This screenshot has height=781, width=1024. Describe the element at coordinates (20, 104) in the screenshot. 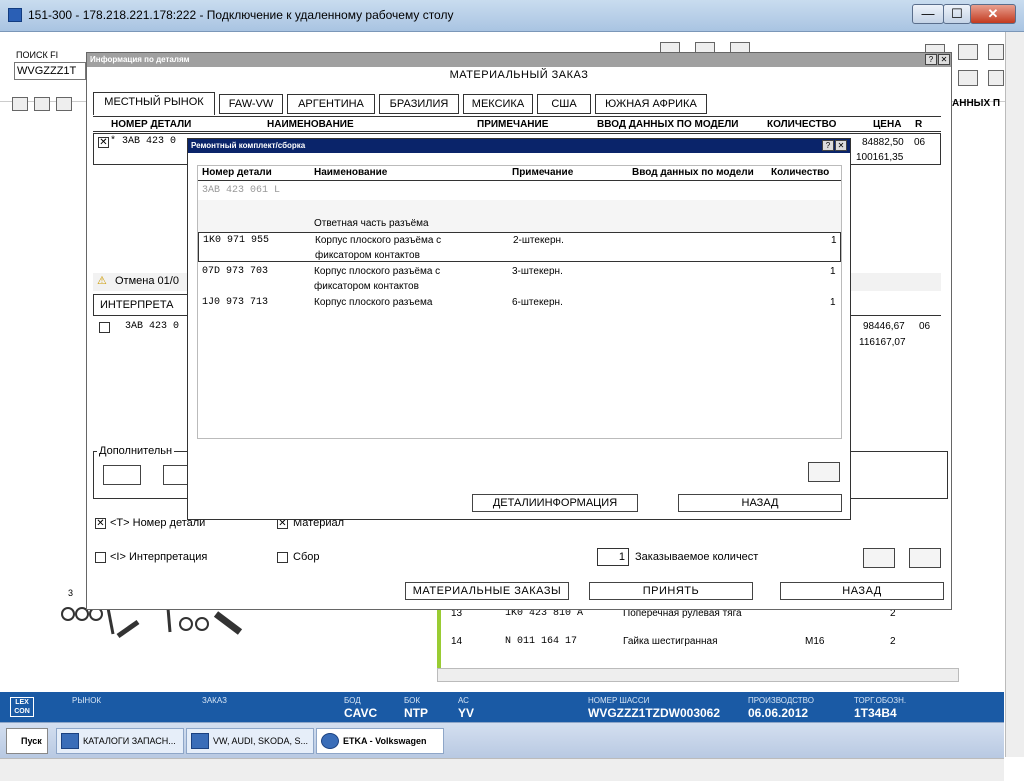

I see `zoom-in-icon` at that location.